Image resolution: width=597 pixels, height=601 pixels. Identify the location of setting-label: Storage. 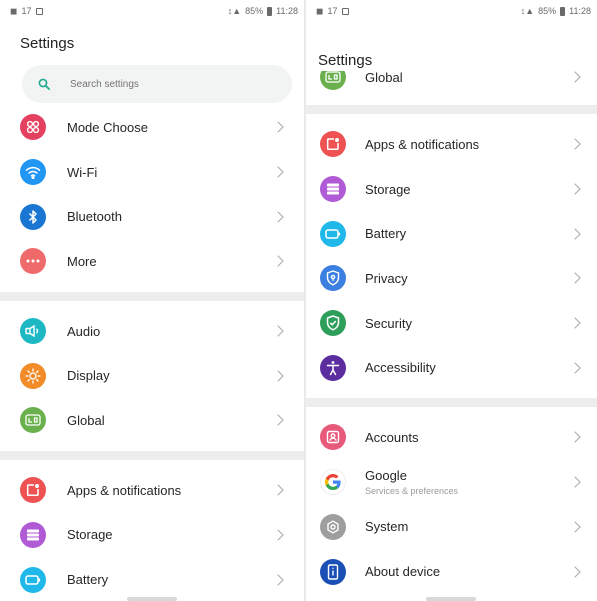
(90, 535).